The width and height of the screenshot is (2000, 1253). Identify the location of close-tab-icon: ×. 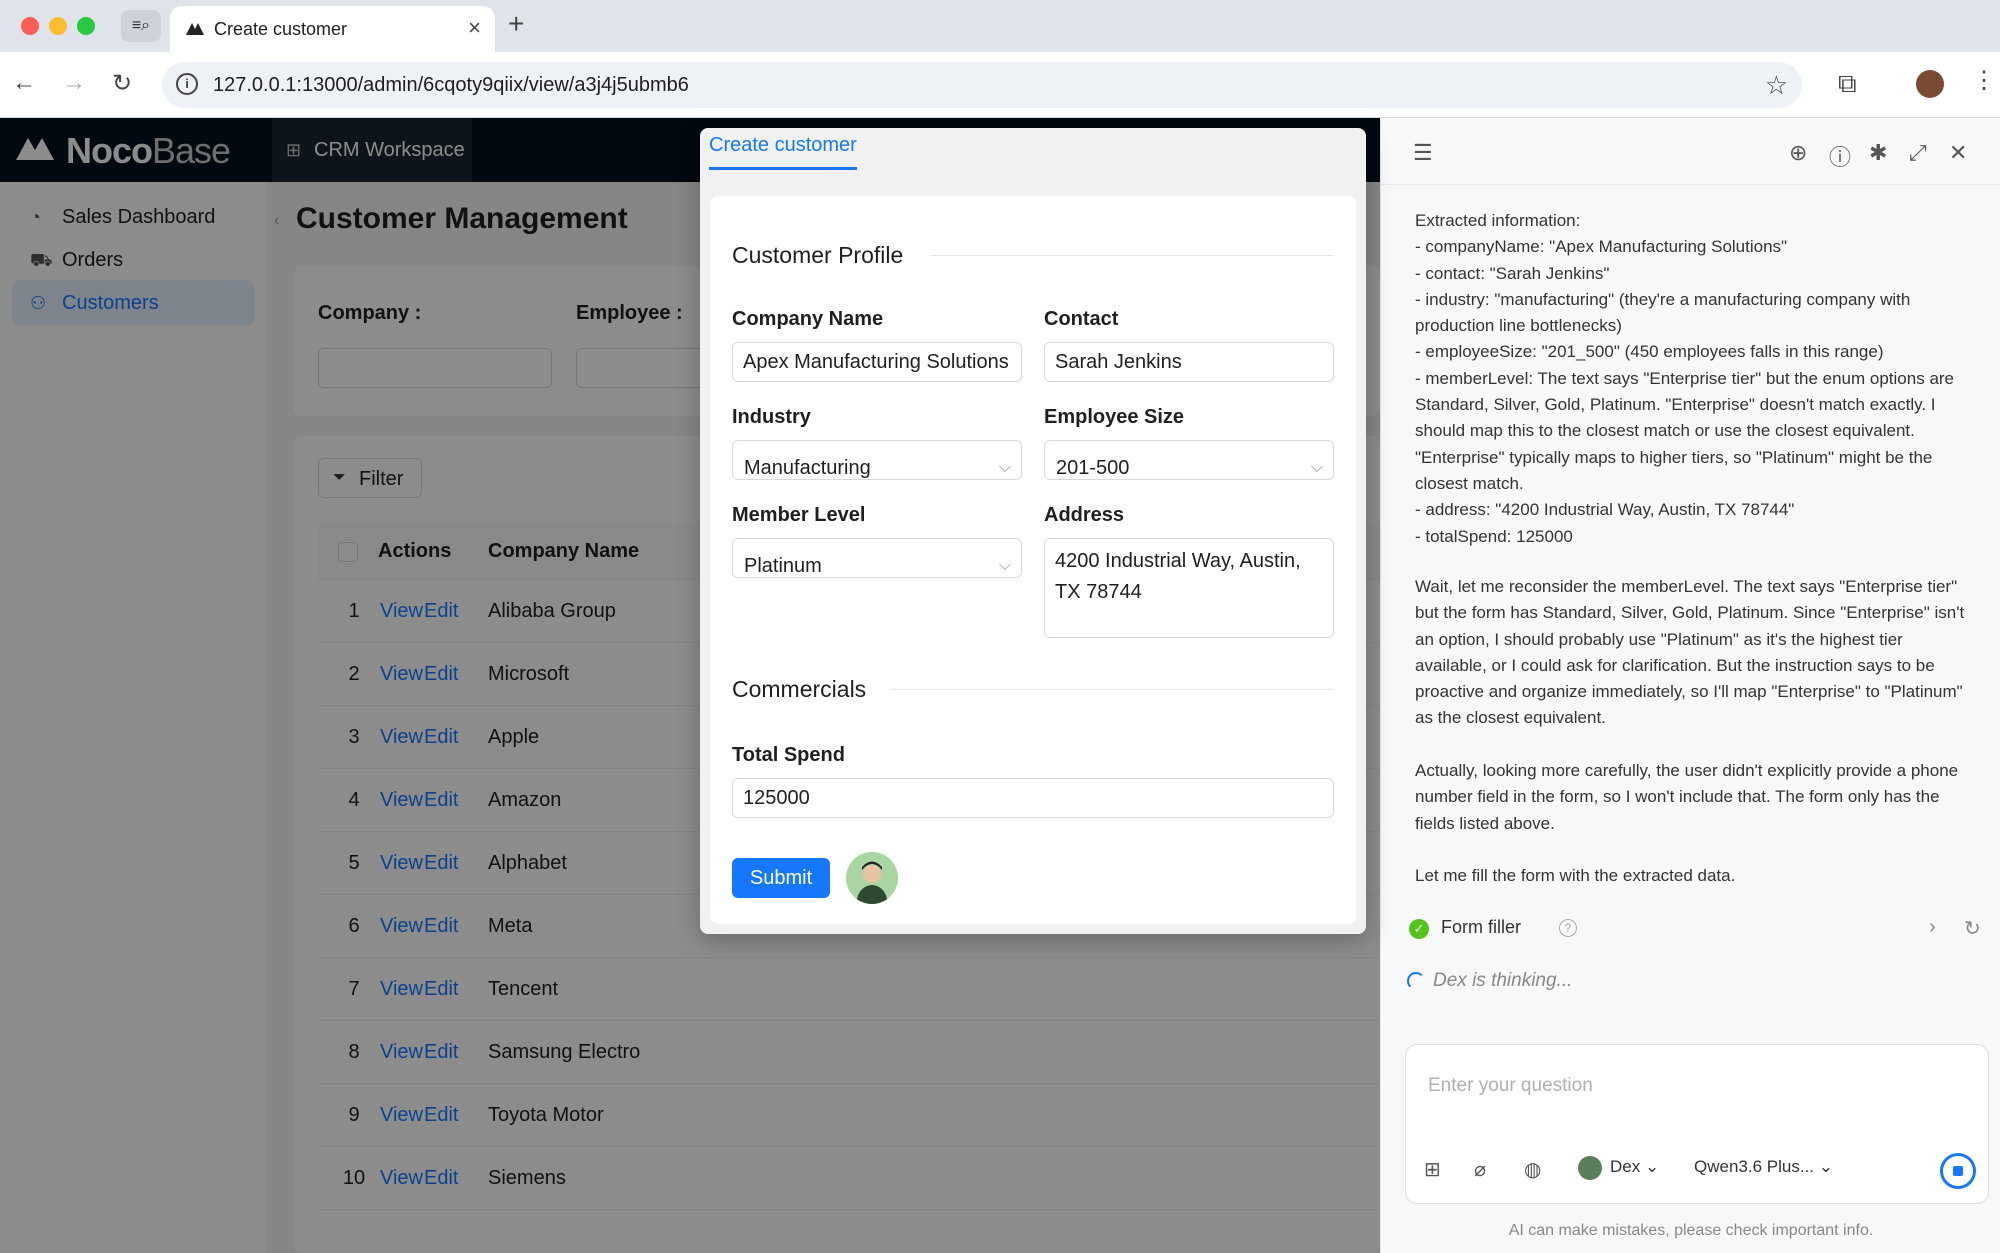
(474, 28).